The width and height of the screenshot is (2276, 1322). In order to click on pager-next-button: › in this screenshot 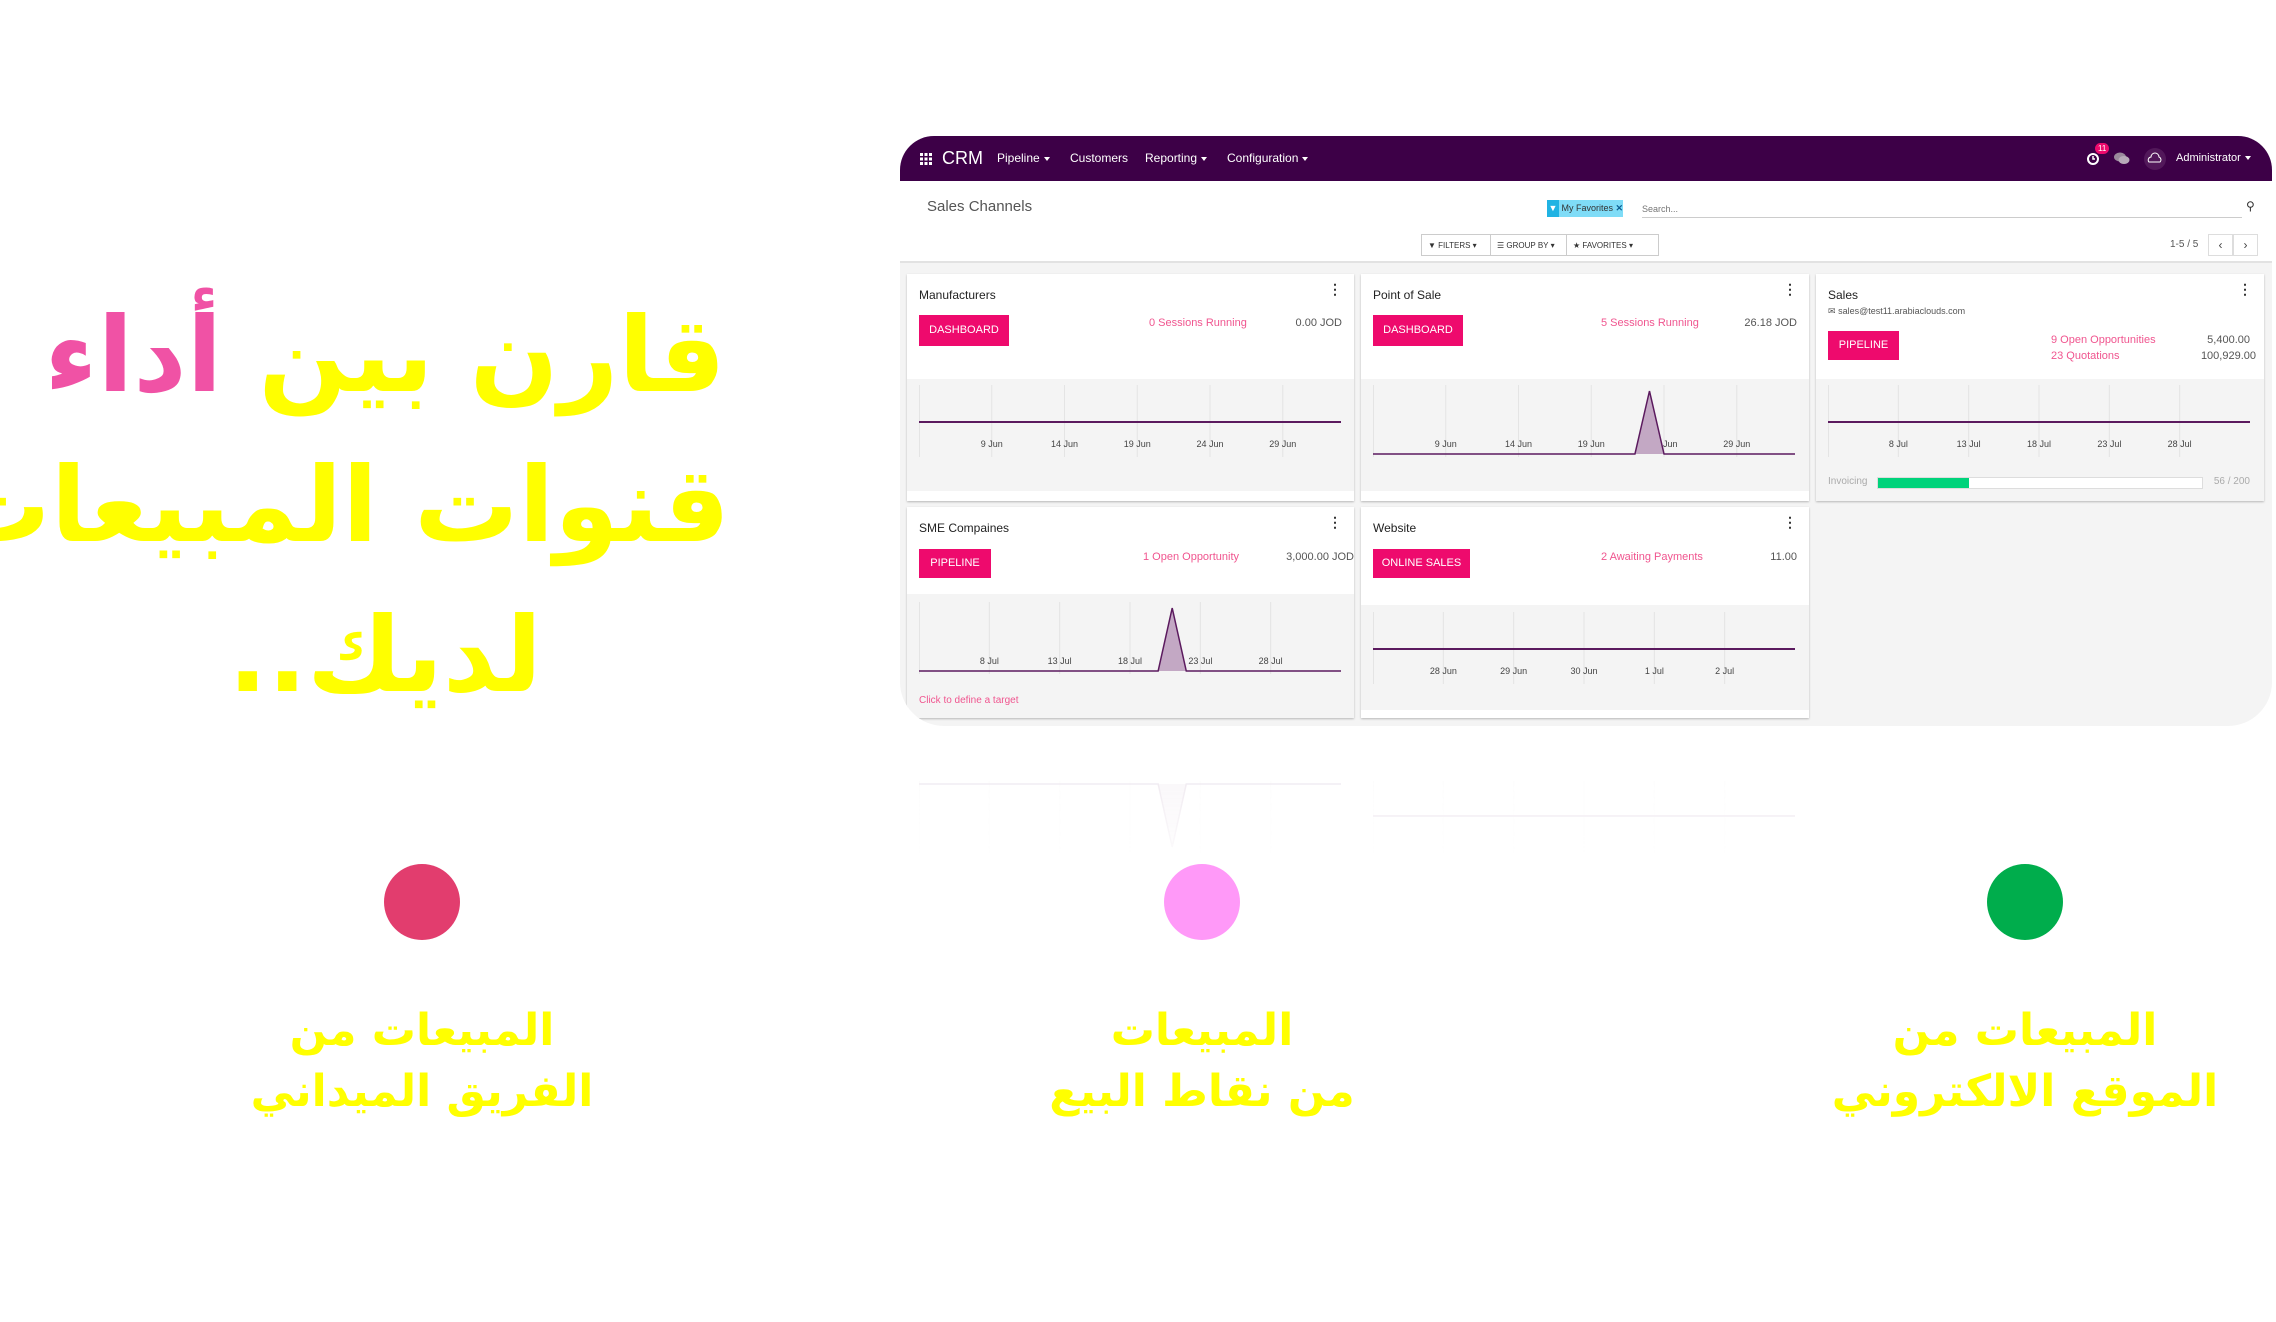, I will do `click(2245, 245)`.